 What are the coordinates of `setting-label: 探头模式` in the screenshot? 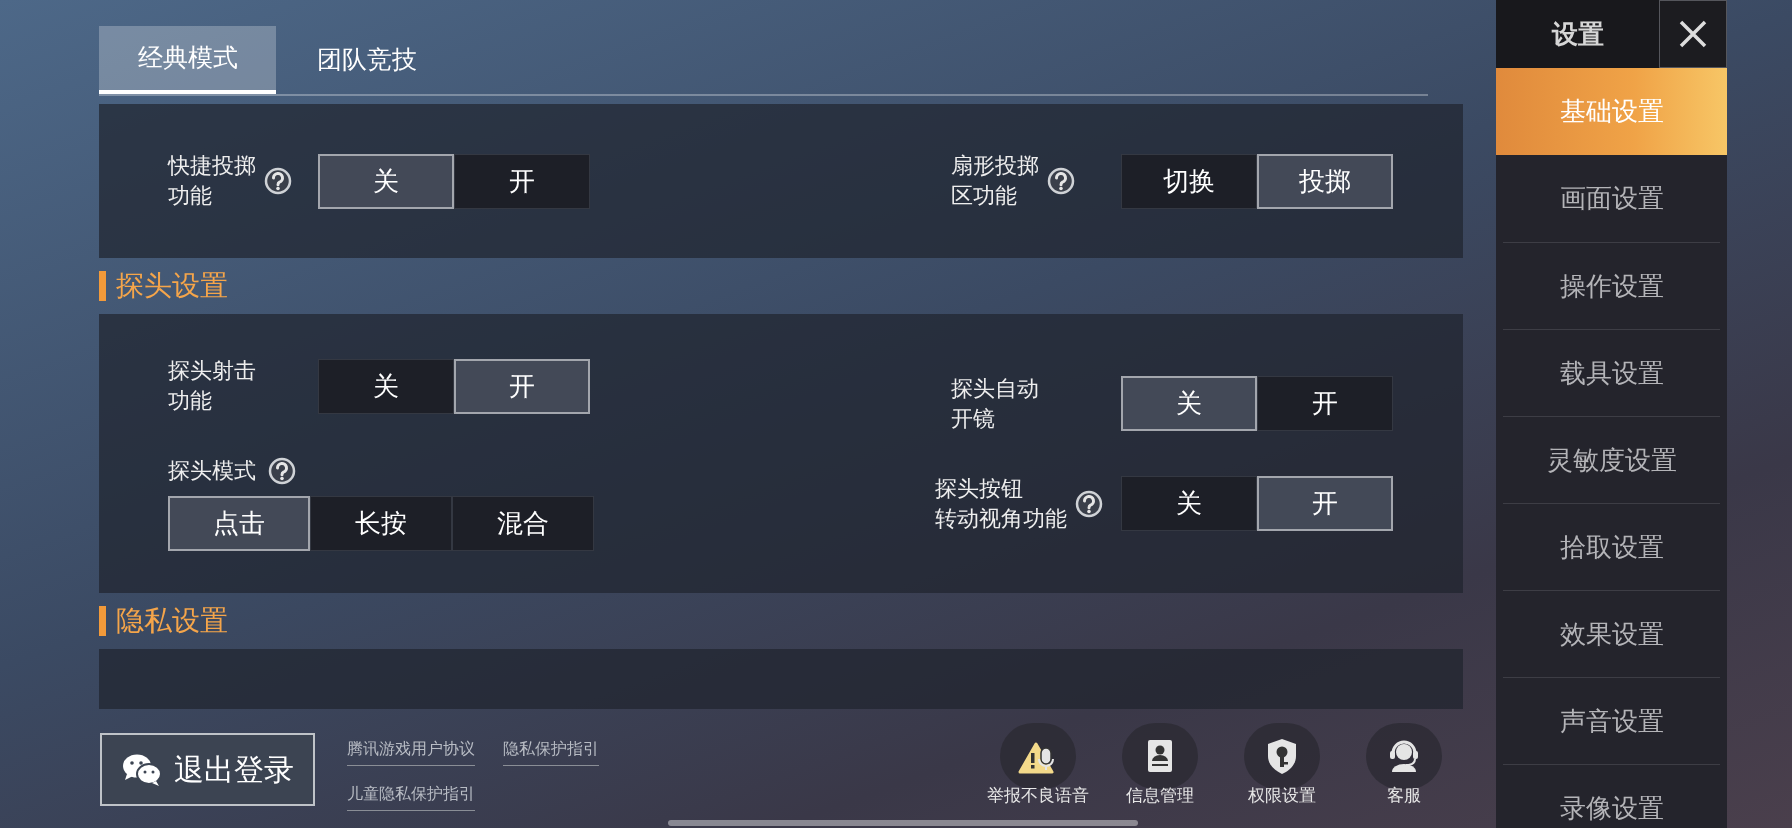 It's located at (212, 471).